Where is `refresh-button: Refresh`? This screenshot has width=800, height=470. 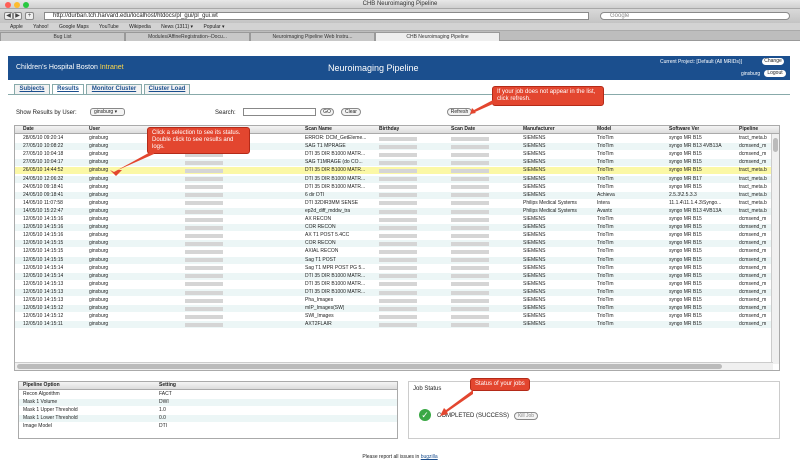 refresh-button: Refresh is located at coordinates (459, 112).